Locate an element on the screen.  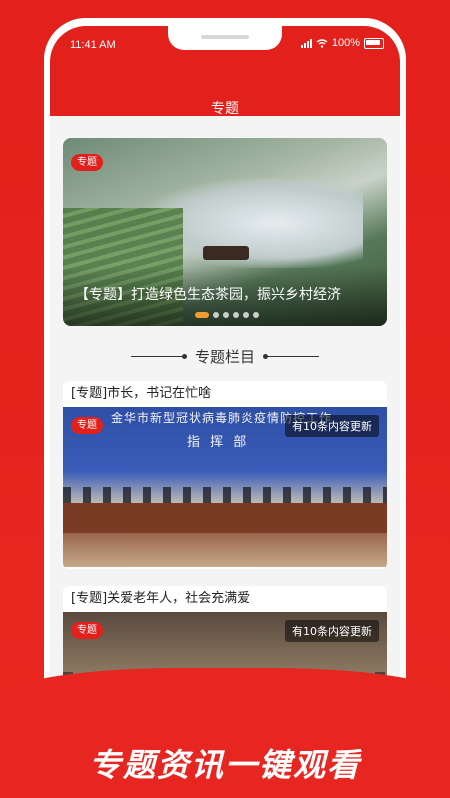
banner-image-boat is located at coordinates (226, 253).